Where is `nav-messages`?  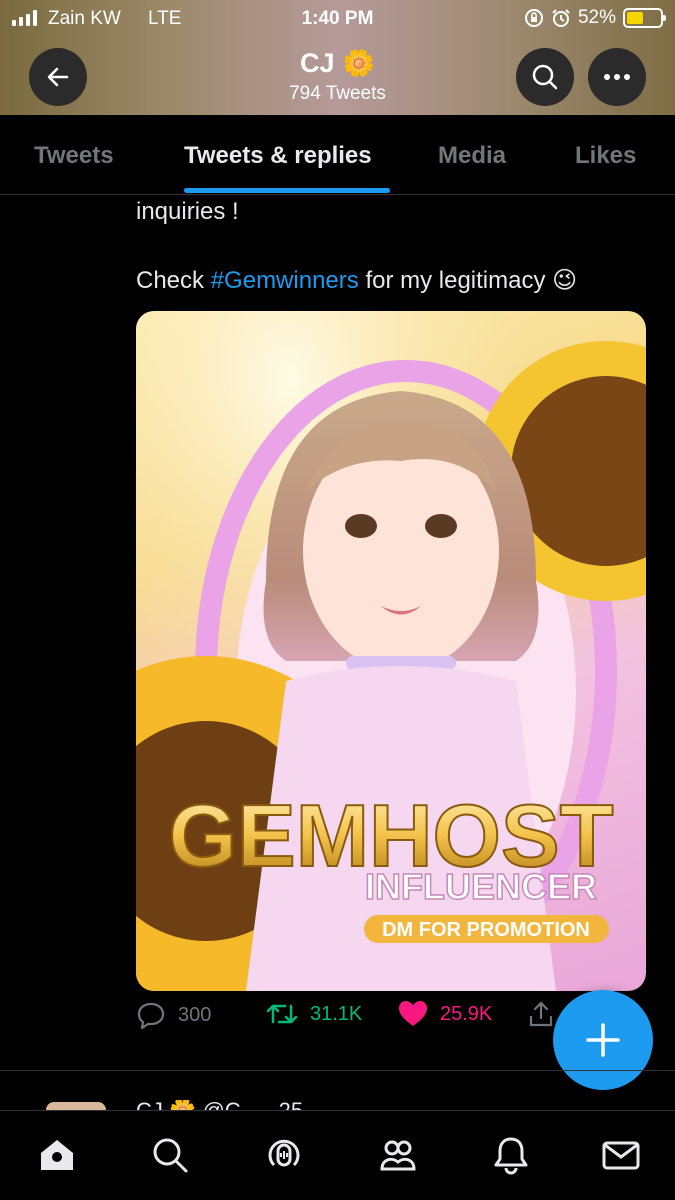 nav-messages is located at coordinates (621, 1155).